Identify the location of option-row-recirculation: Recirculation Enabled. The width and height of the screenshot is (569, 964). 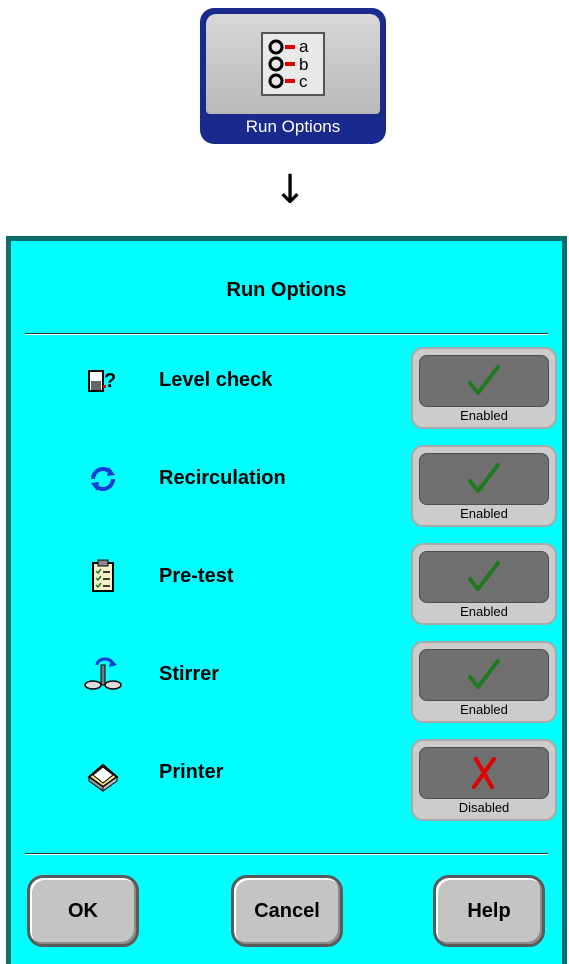
(286, 482).